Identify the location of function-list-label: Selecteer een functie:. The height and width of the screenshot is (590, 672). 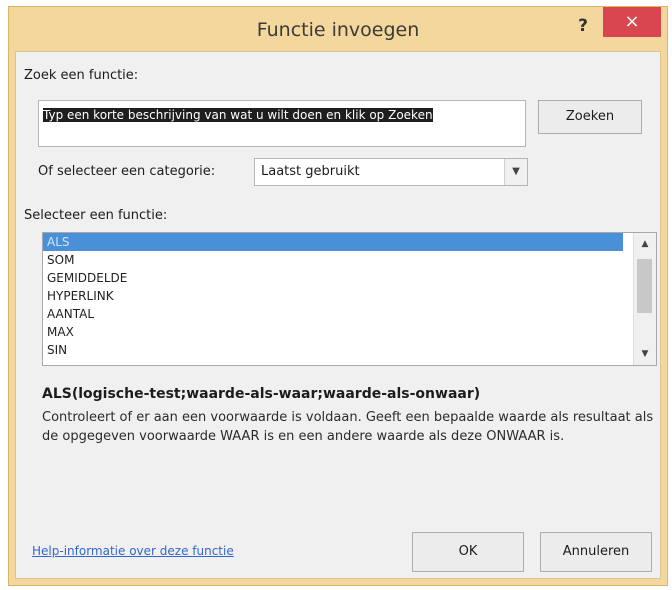
(96, 215).